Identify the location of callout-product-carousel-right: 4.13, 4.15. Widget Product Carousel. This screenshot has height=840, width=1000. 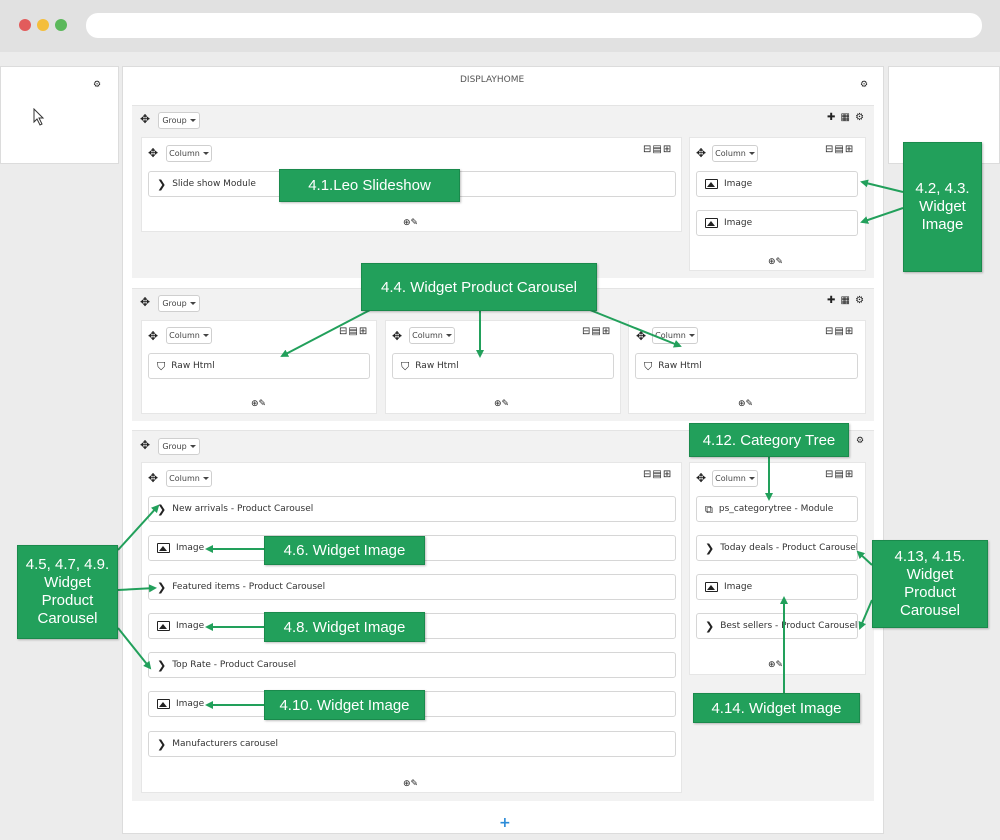
(930, 584).